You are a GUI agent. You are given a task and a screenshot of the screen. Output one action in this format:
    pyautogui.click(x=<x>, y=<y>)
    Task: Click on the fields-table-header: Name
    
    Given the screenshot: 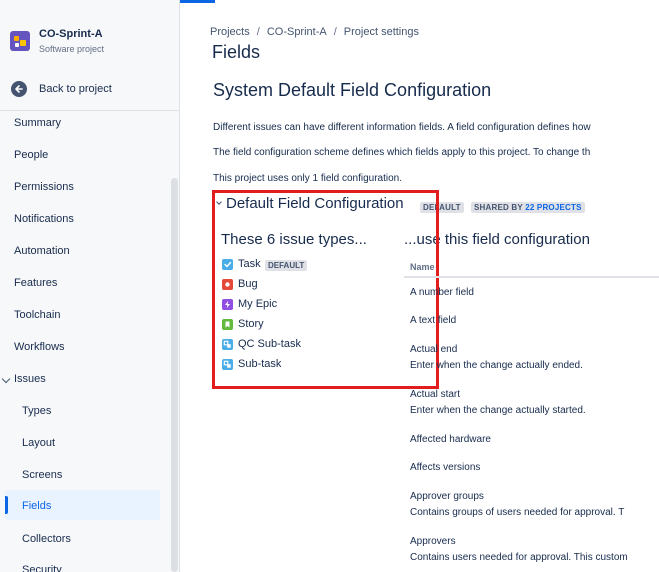 What is the action you would take?
    pyautogui.click(x=531, y=267)
    